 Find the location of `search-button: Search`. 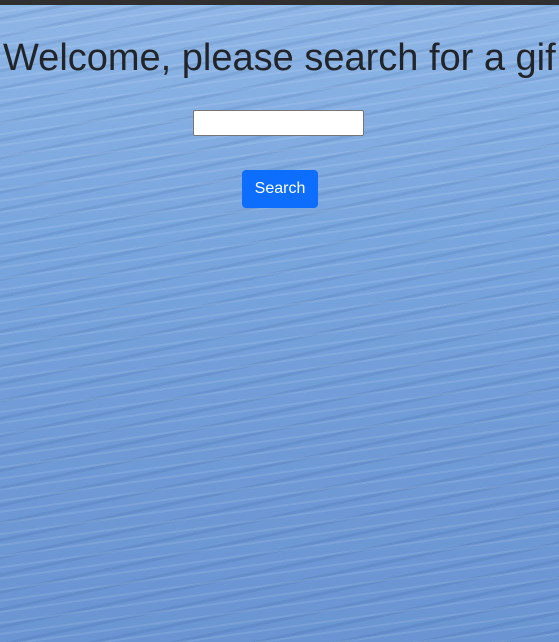

search-button: Search is located at coordinates (280, 189).